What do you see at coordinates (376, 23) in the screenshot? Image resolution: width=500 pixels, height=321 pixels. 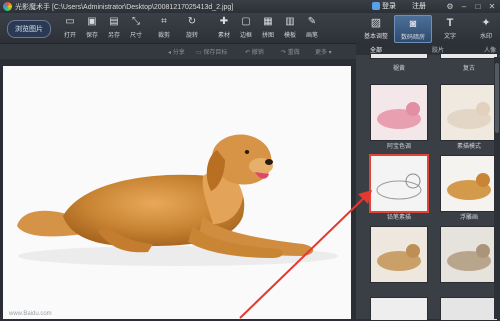 I see `adjust-icon: ▨` at bounding box center [376, 23].